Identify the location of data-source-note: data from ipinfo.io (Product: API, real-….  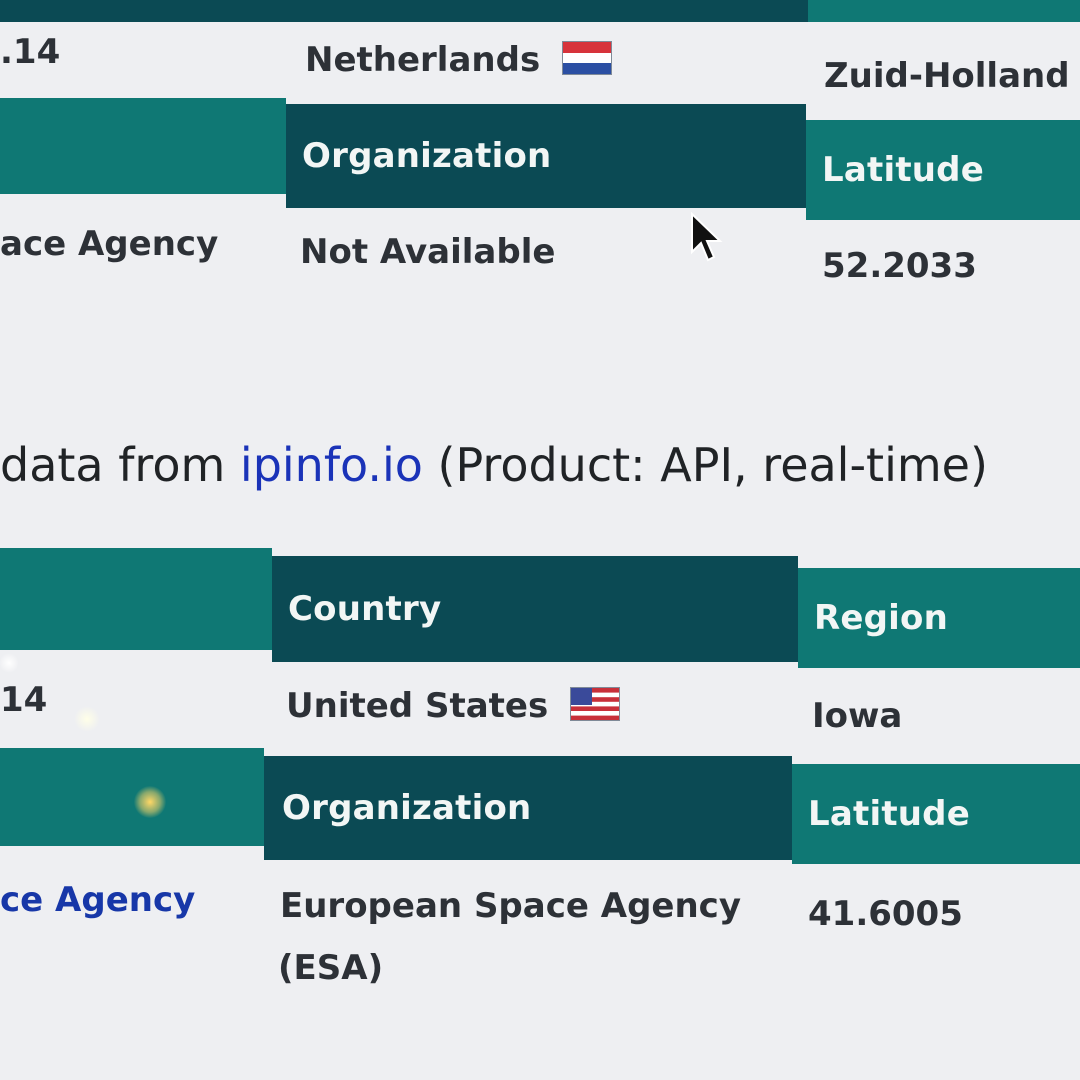
(494, 465).